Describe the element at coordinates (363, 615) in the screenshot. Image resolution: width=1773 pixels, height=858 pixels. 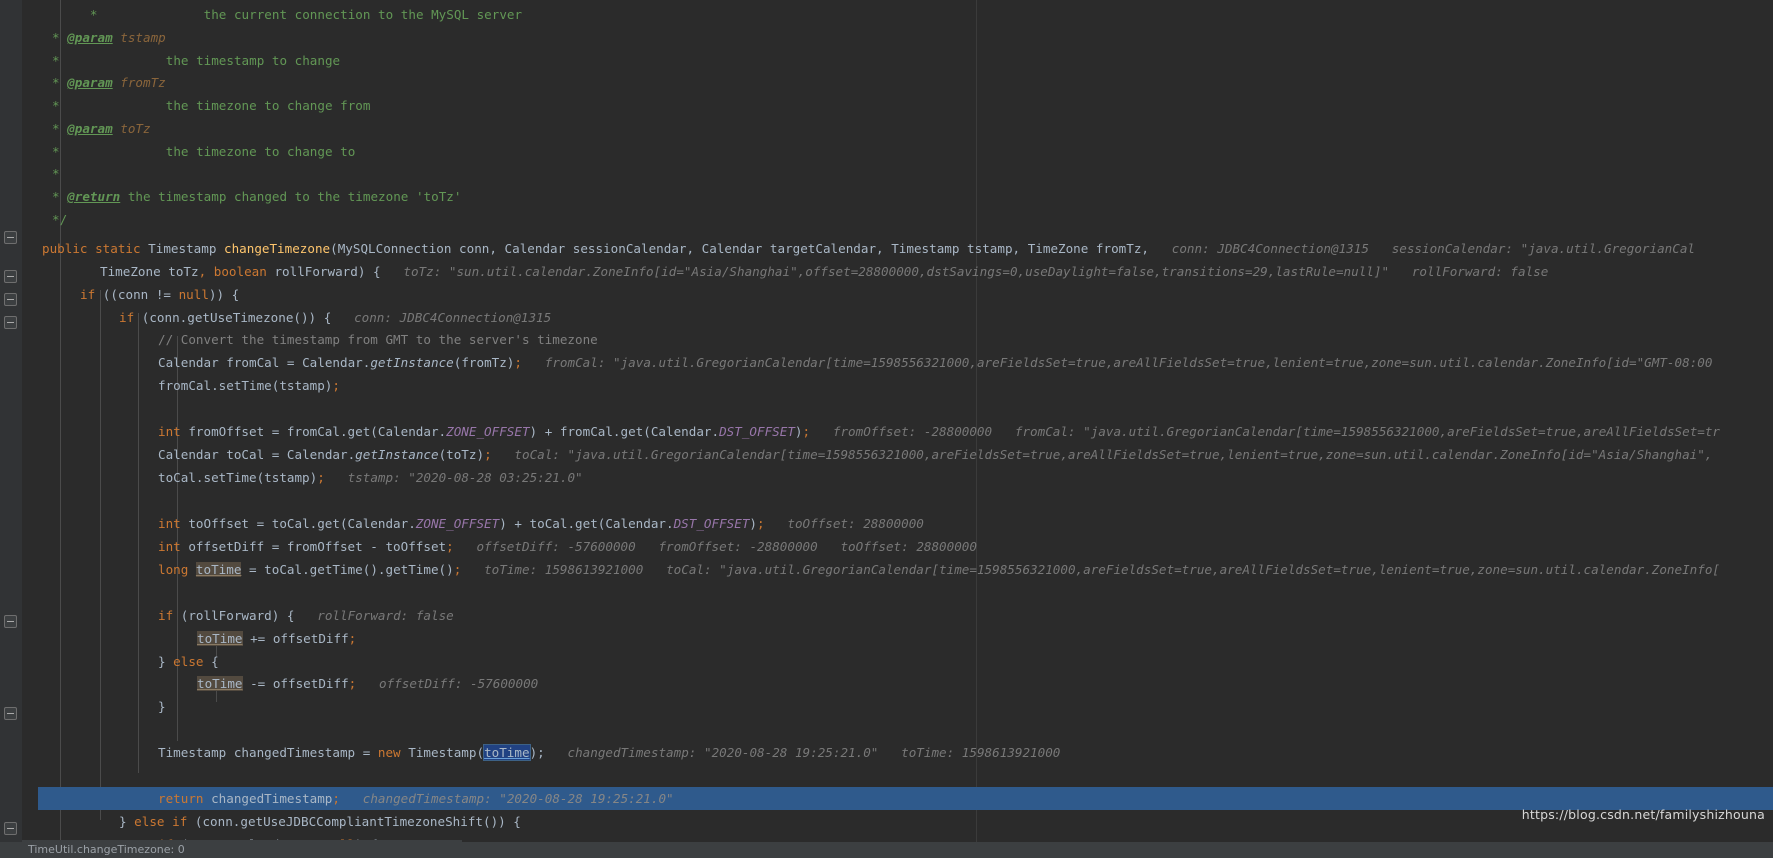
I see `debug-hint-rollforward-label: rollForward:` at that location.